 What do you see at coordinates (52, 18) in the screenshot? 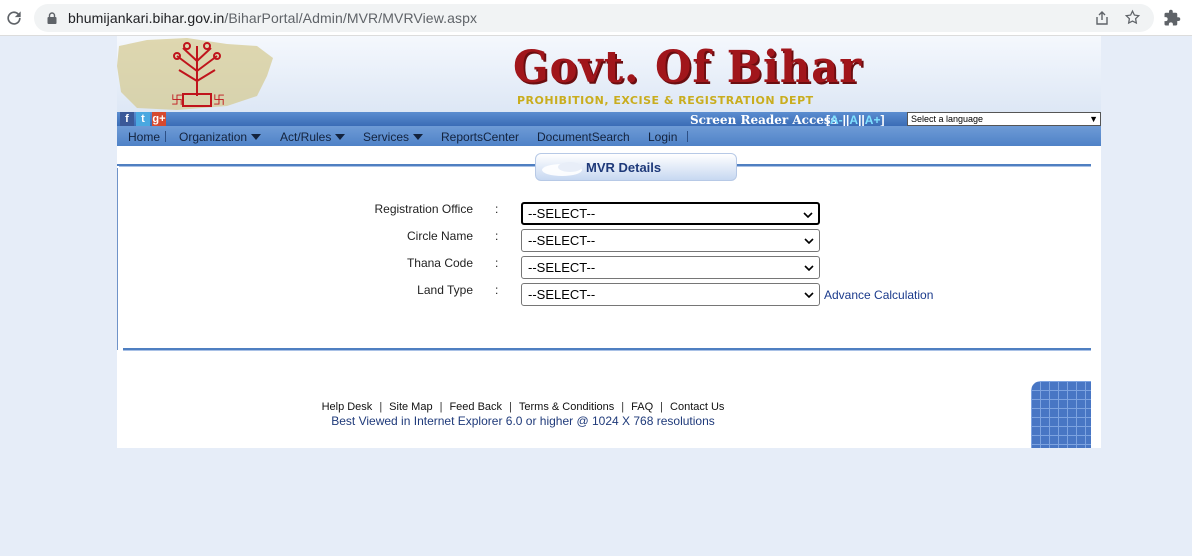
I see `lock-icon` at bounding box center [52, 18].